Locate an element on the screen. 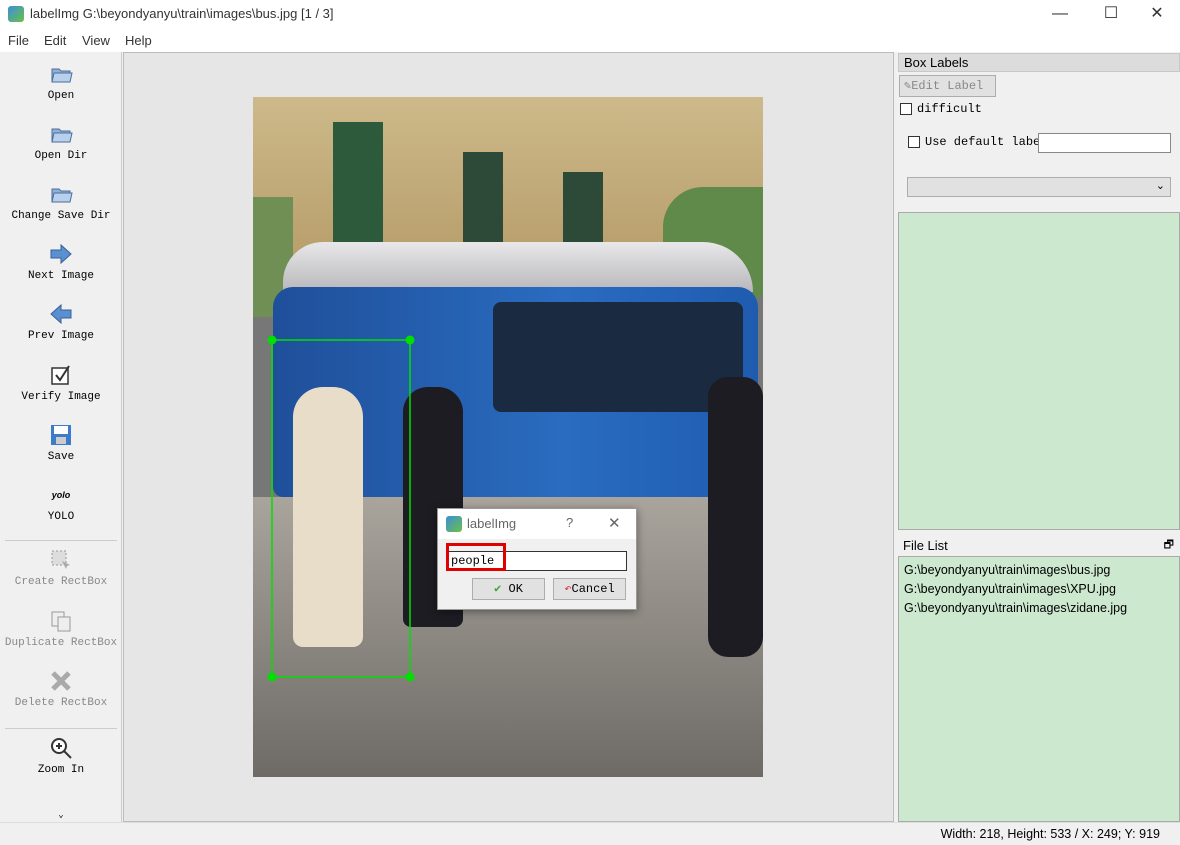 The image size is (1180, 845). dialog-titlebar: labelImg ? ✕ is located at coordinates (537, 524).